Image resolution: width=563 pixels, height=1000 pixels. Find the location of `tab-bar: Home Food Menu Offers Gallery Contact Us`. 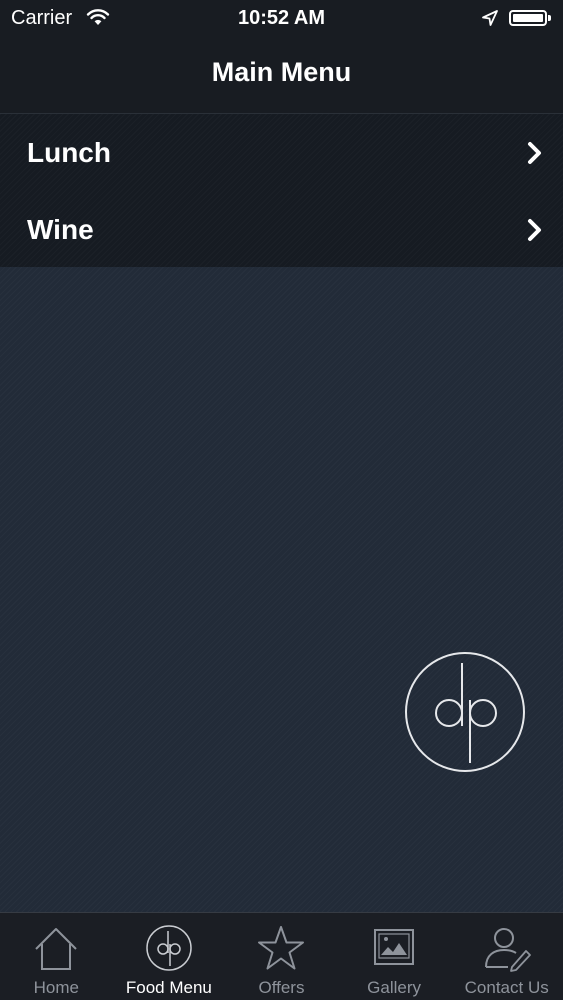

tab-bar: Home Food Menu Offers Gallery Contact Us is located at coordinates (281, 956).